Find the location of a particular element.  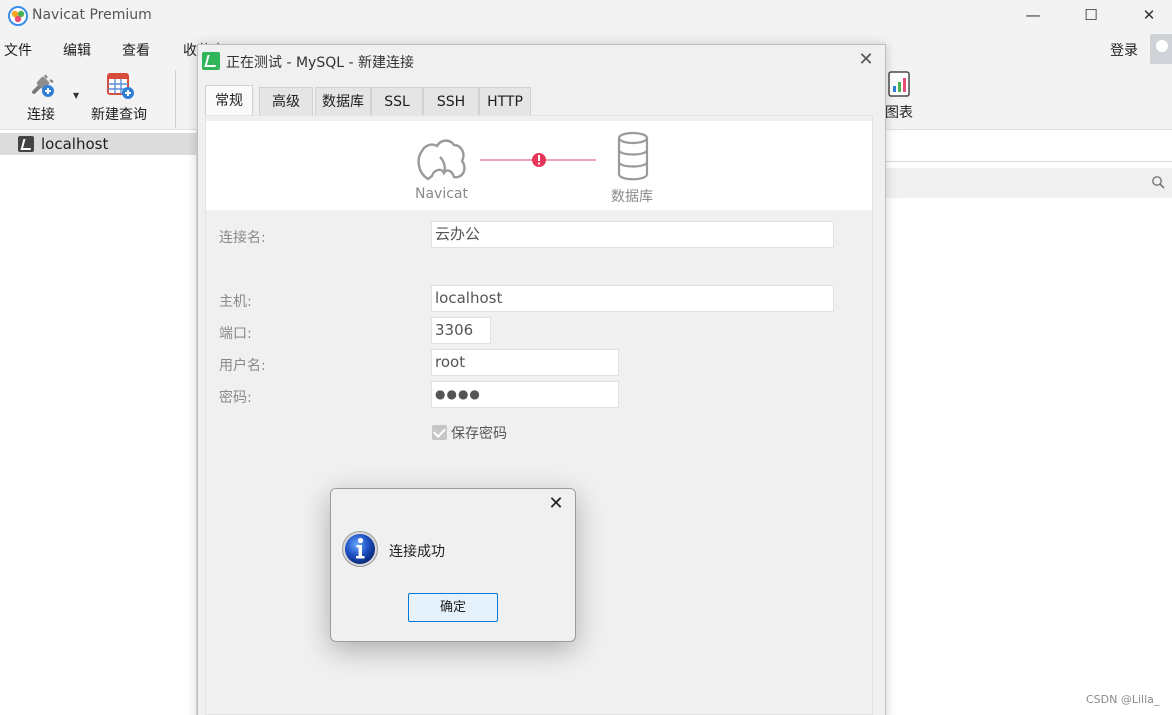

connection-diagram: Navicat 数据库 is located at coordinates (539, 165).